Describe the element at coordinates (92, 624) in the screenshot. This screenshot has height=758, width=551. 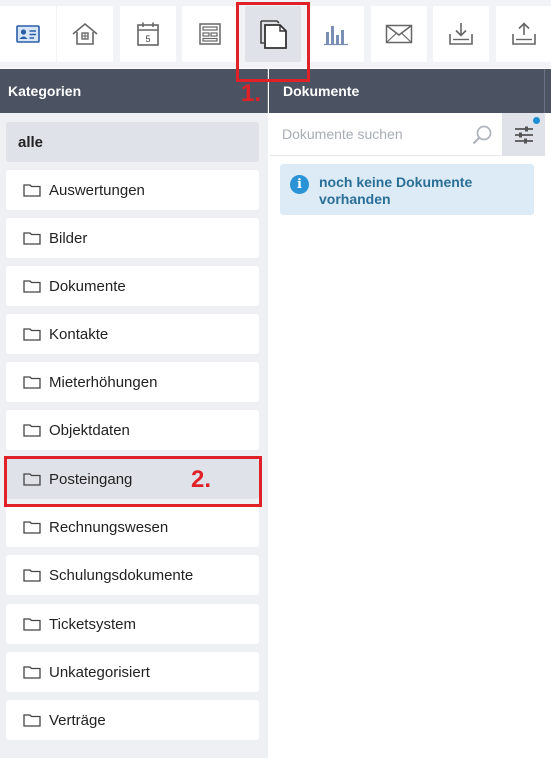
I see `category-label: Ticketsystem` at that location.